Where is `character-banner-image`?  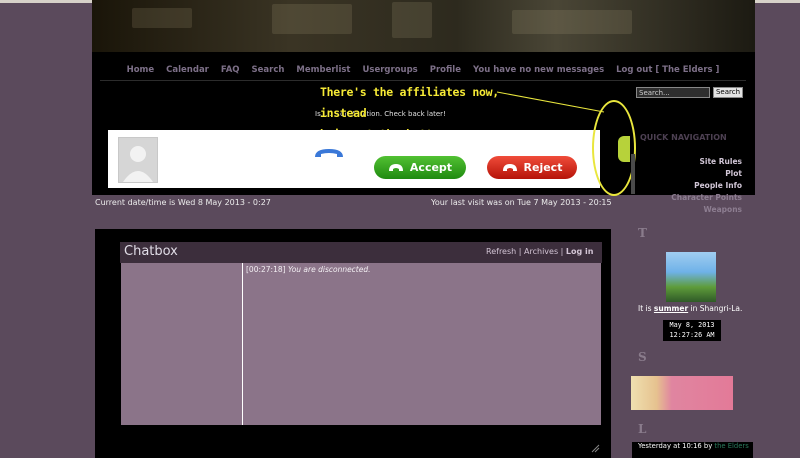 character-banner-image is located at coordinates (682, 393).